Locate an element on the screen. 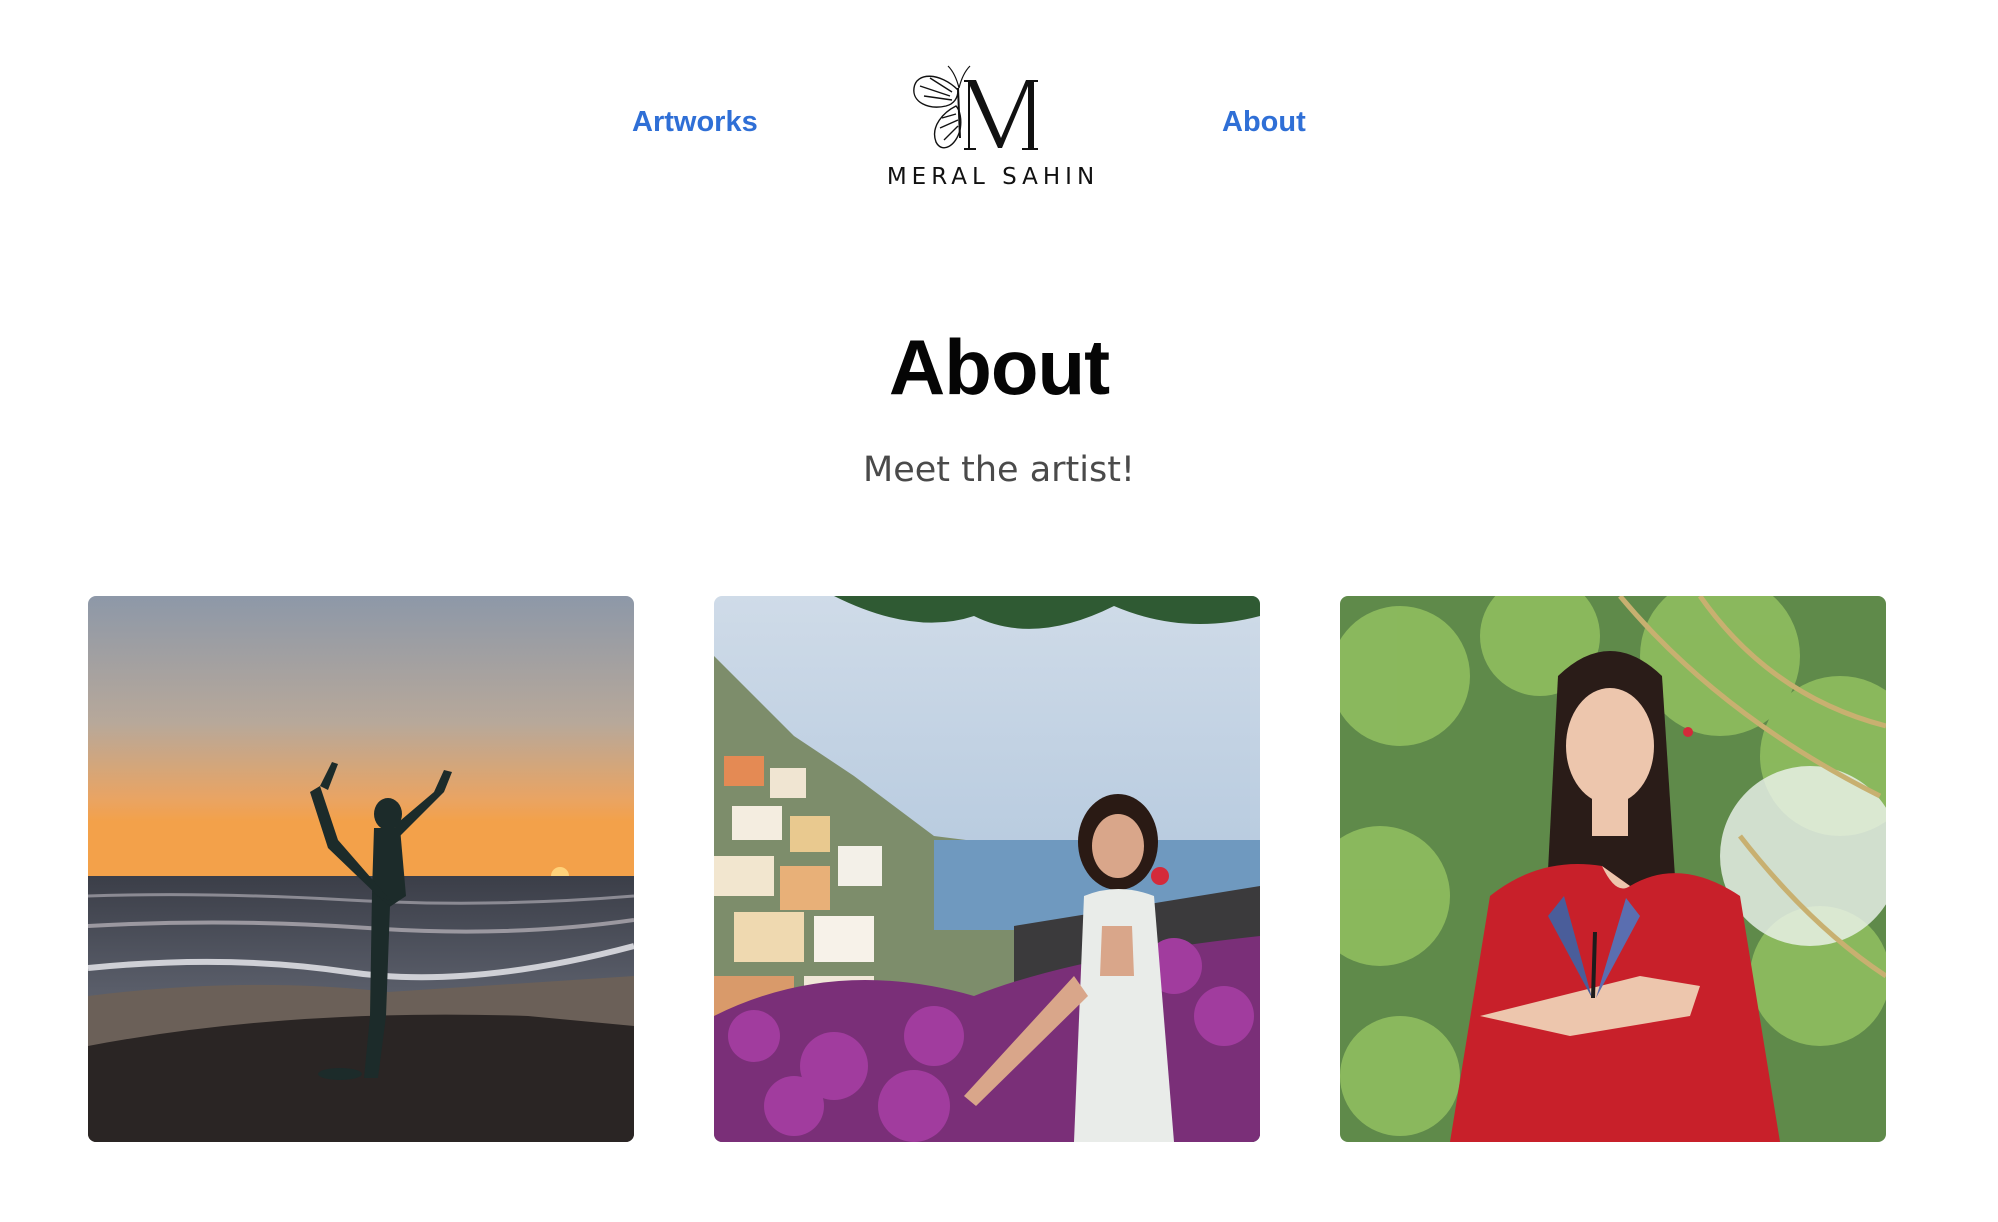  butterfly-monogram-icon is located at coordinates (975, 107).